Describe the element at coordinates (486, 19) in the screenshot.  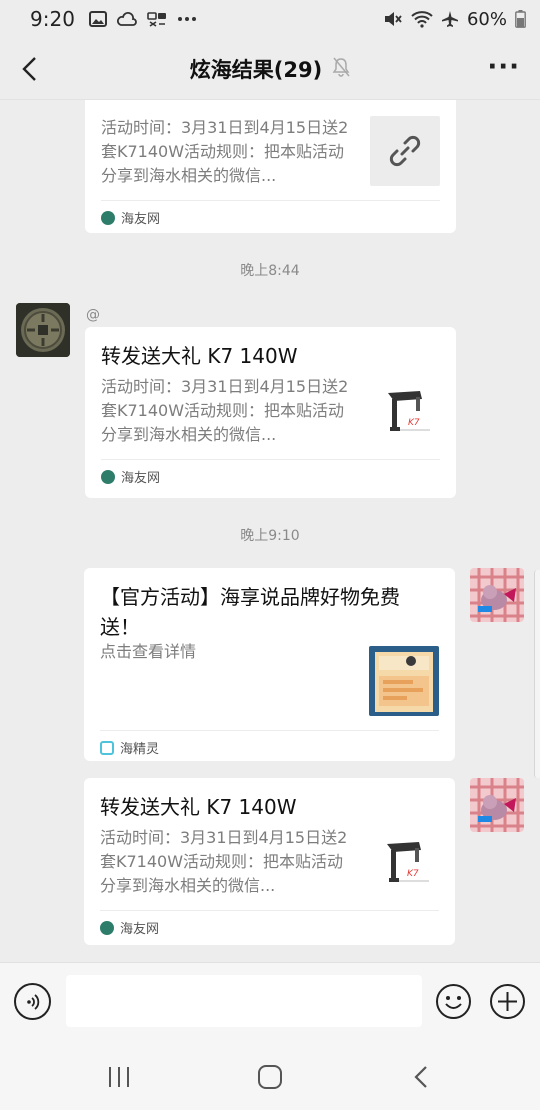
I see `battery-percent: 60%` at that location.